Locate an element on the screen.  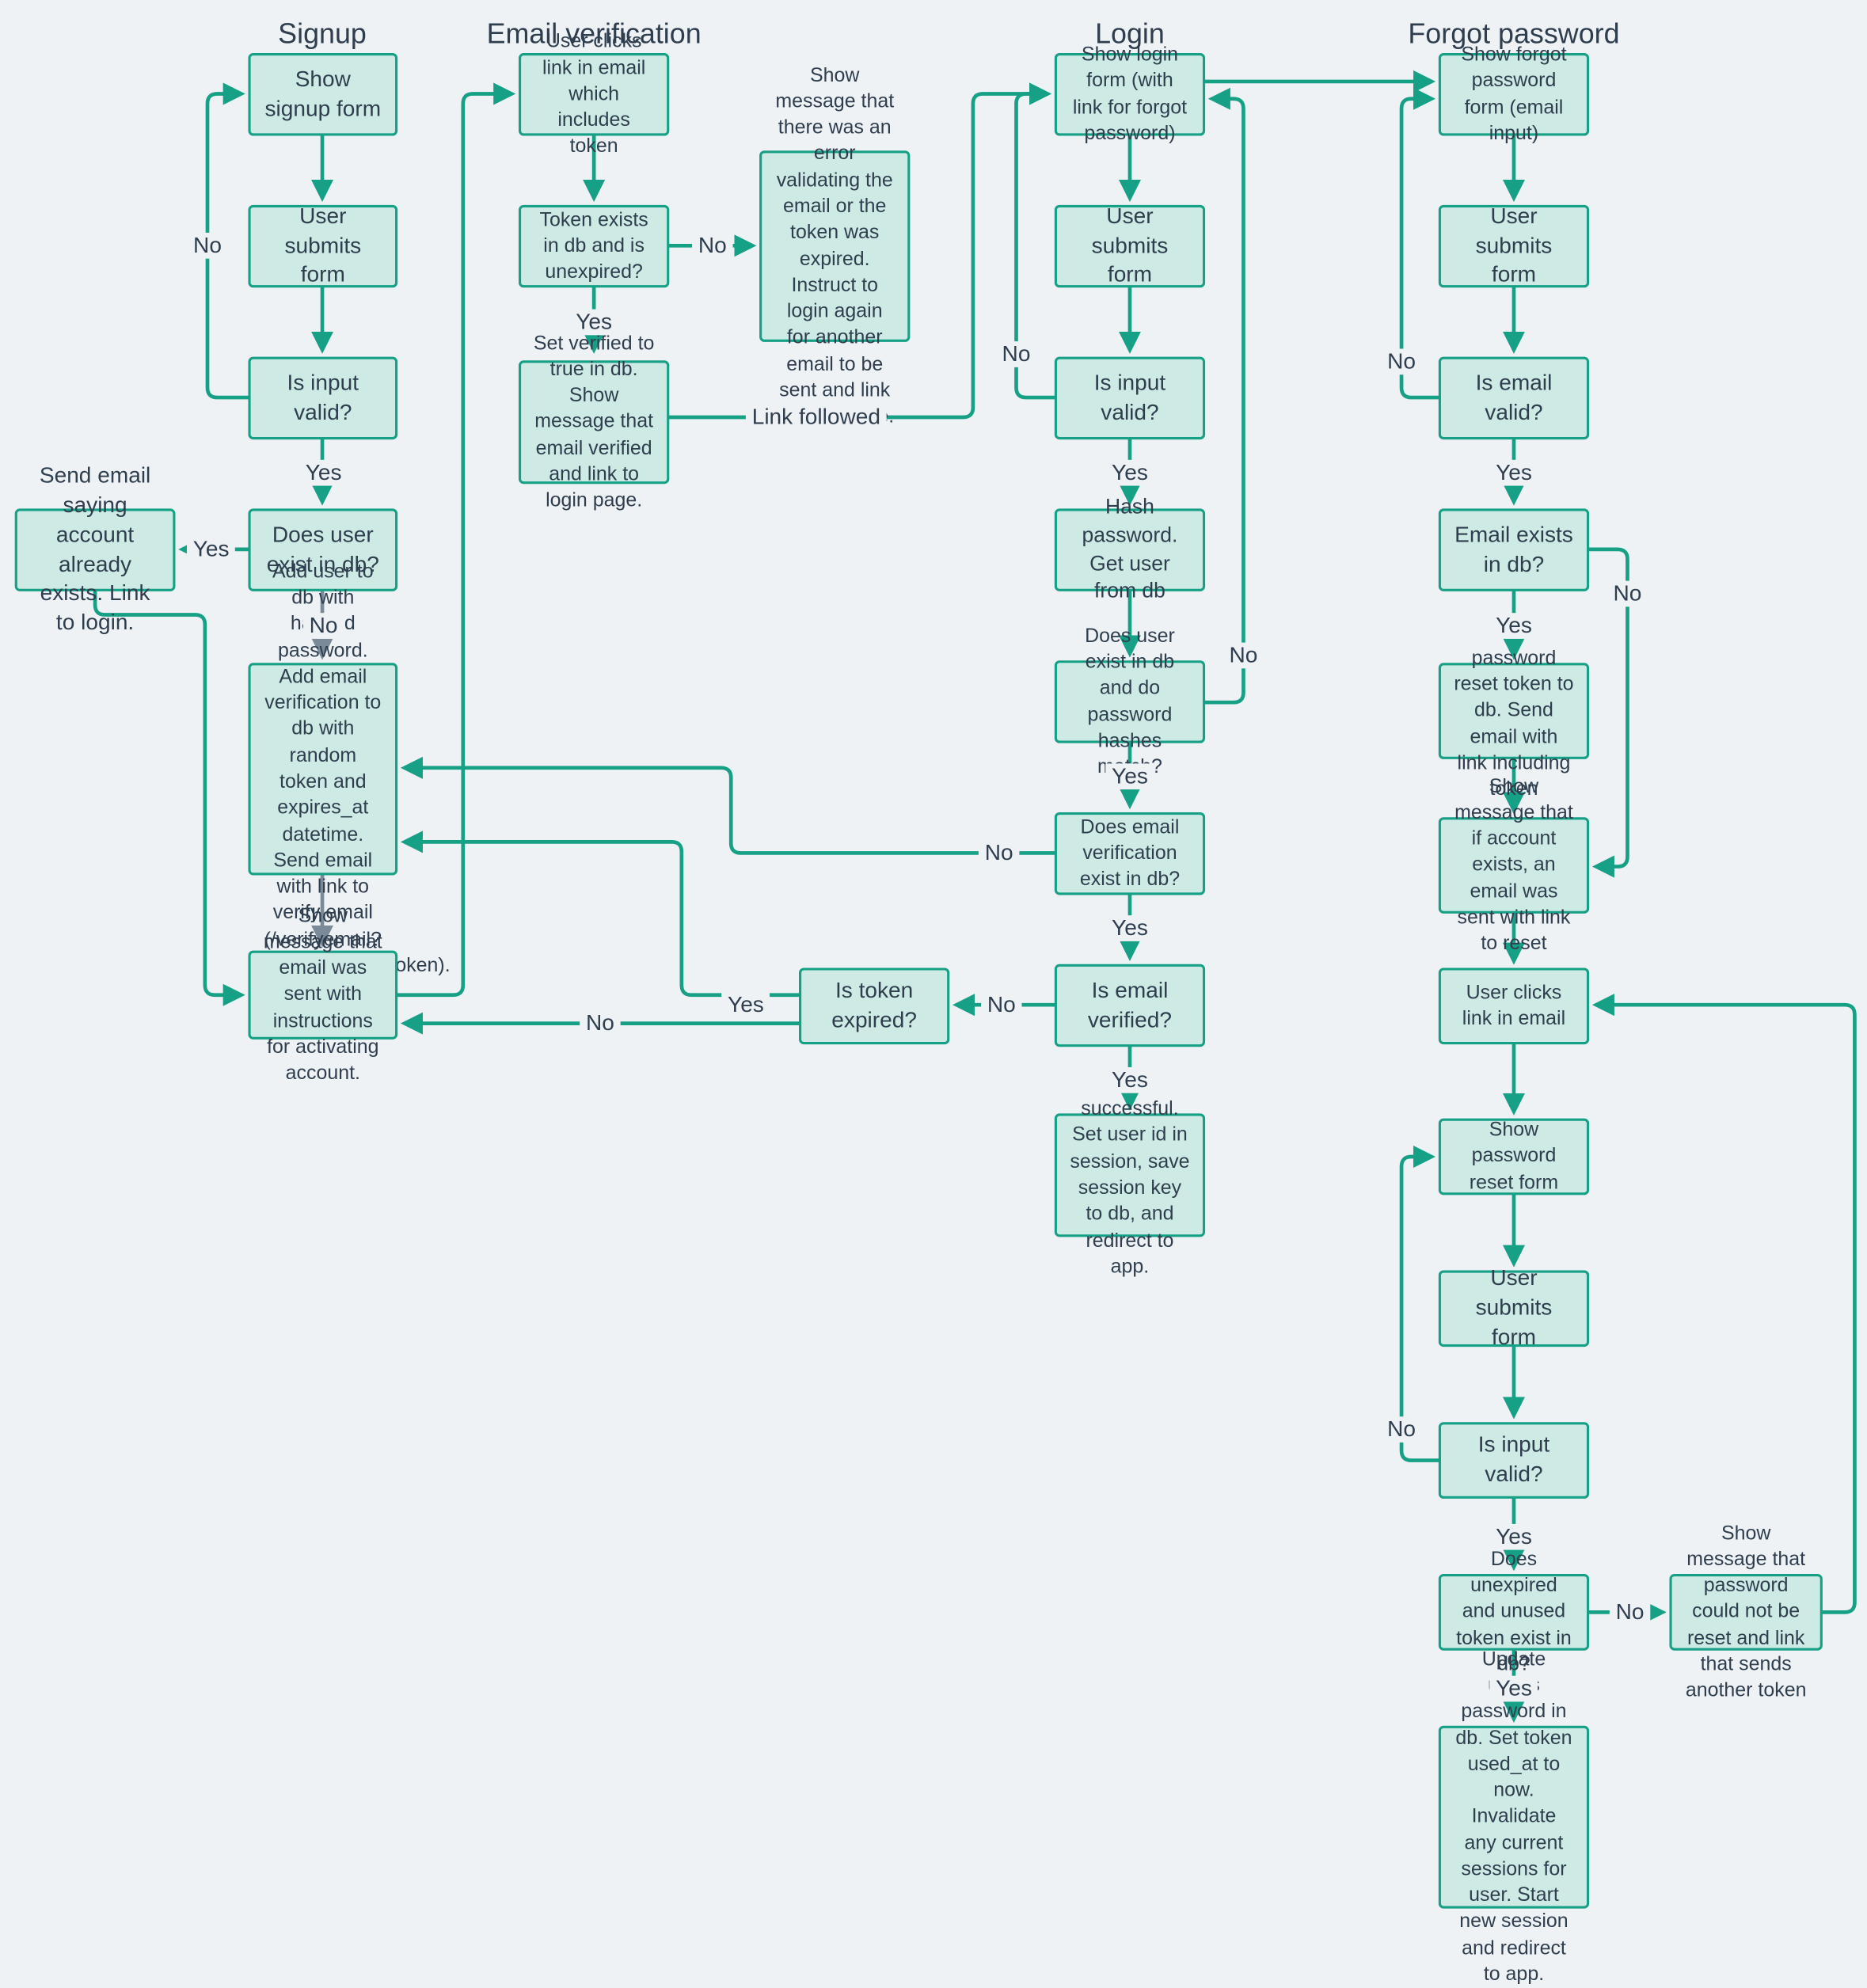
edge-label-hashes-match-yes: Yes is located at coordinates (1129, 776).